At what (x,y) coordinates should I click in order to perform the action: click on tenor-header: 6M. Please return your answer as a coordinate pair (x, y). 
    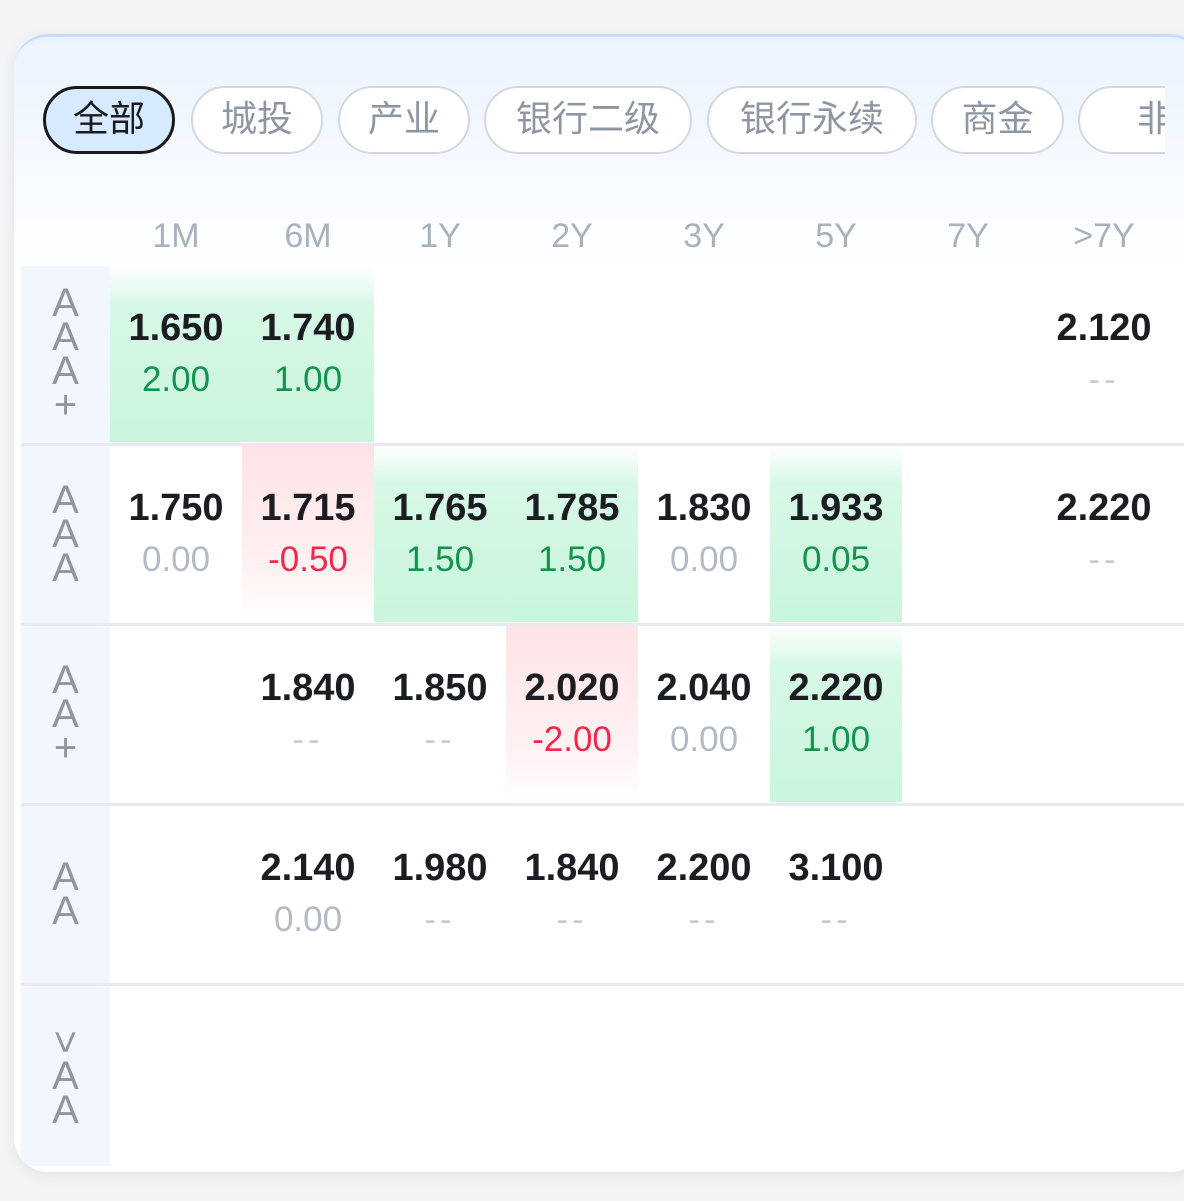
    Looking at the image, I should click on (308, 236).